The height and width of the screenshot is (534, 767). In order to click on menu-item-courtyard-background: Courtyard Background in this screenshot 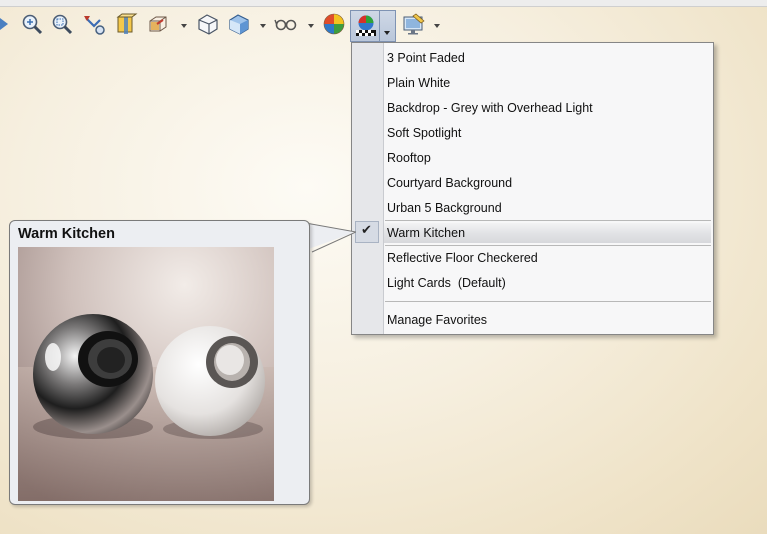, I will do `click(449, 183)`.